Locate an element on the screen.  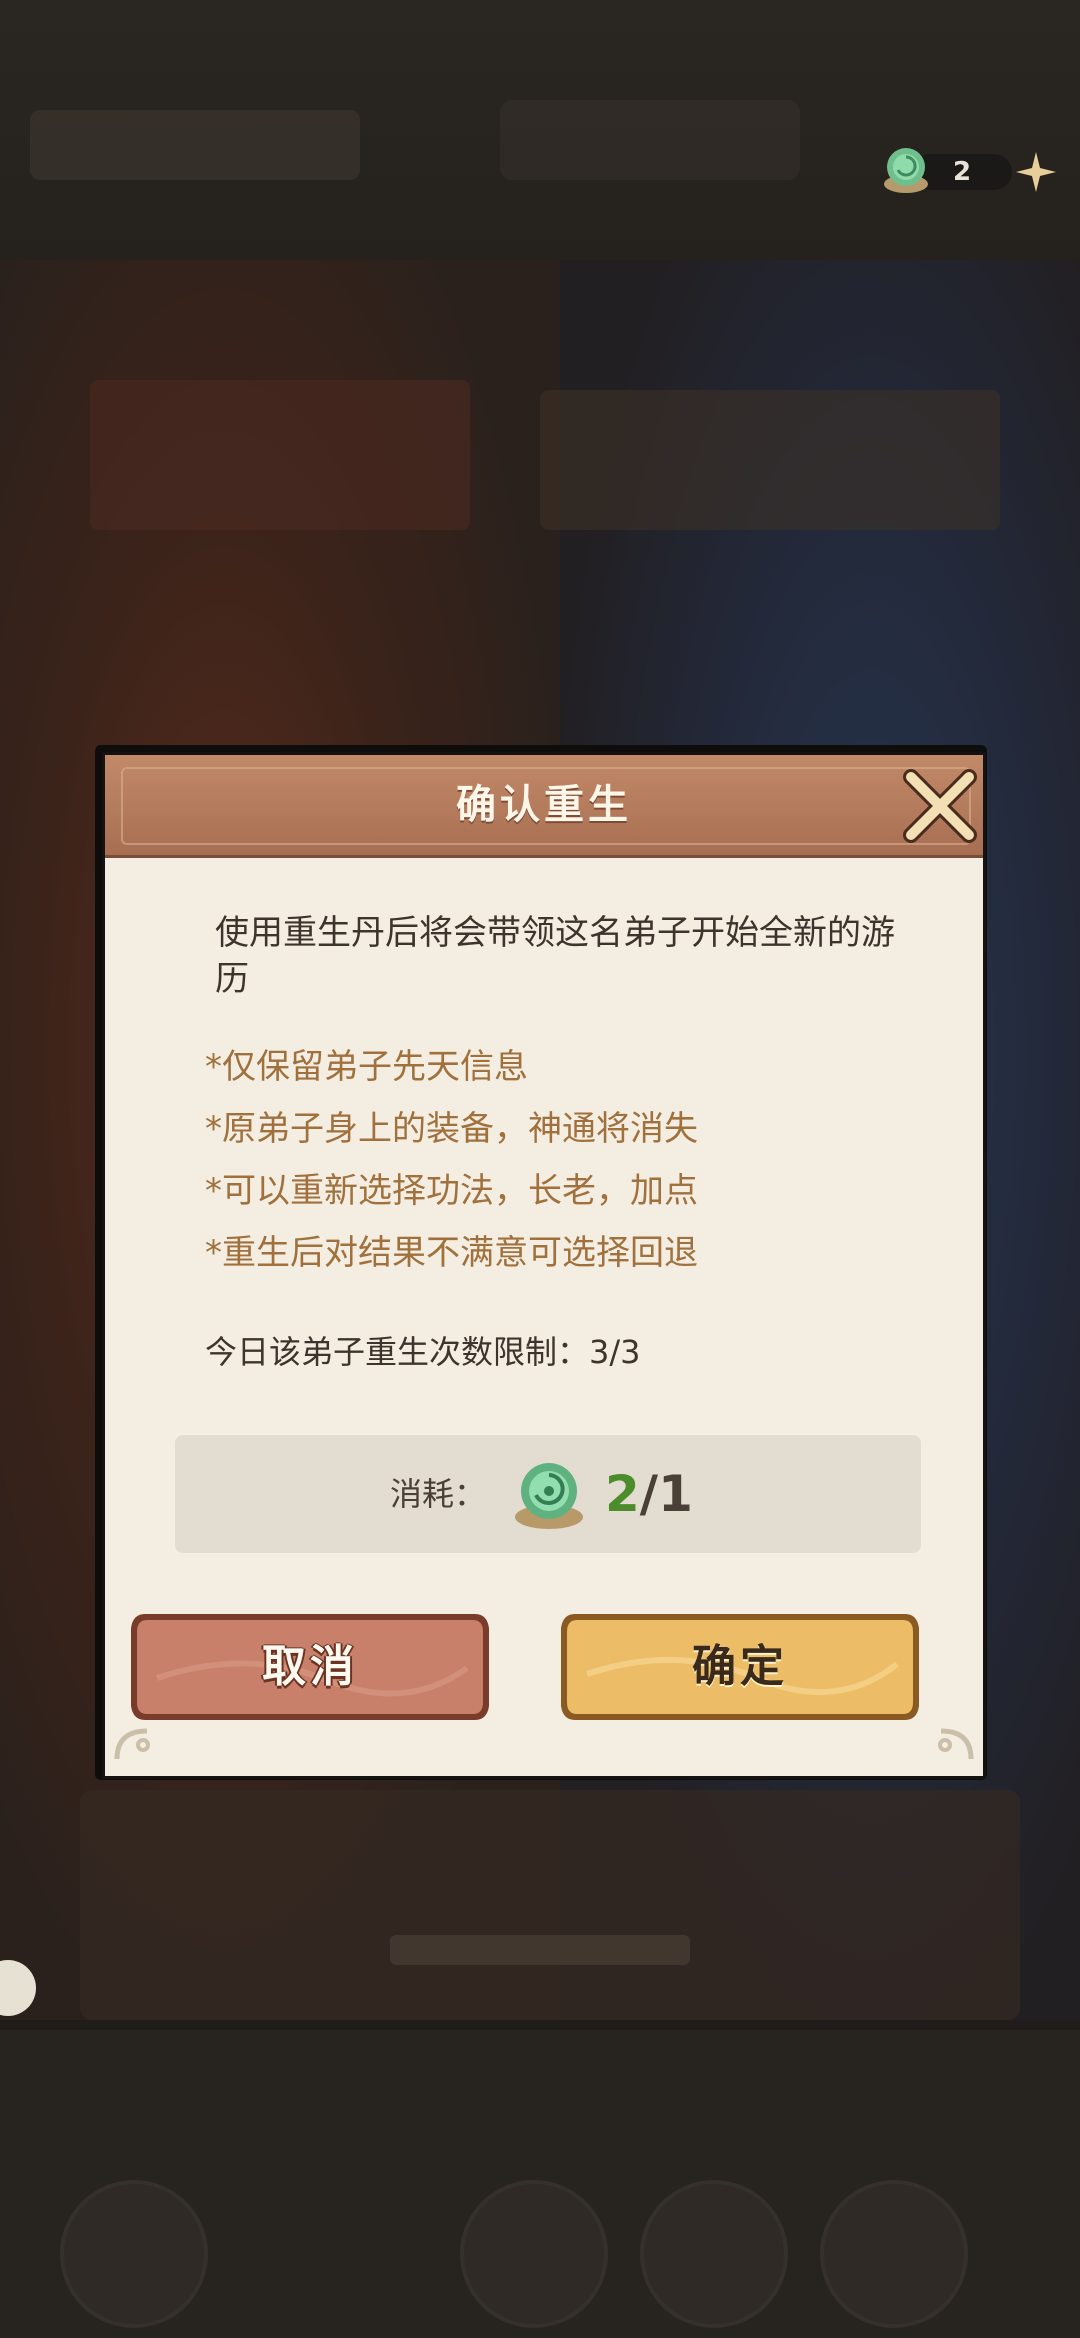
plus-icon is located at coordinates (1036, 172).